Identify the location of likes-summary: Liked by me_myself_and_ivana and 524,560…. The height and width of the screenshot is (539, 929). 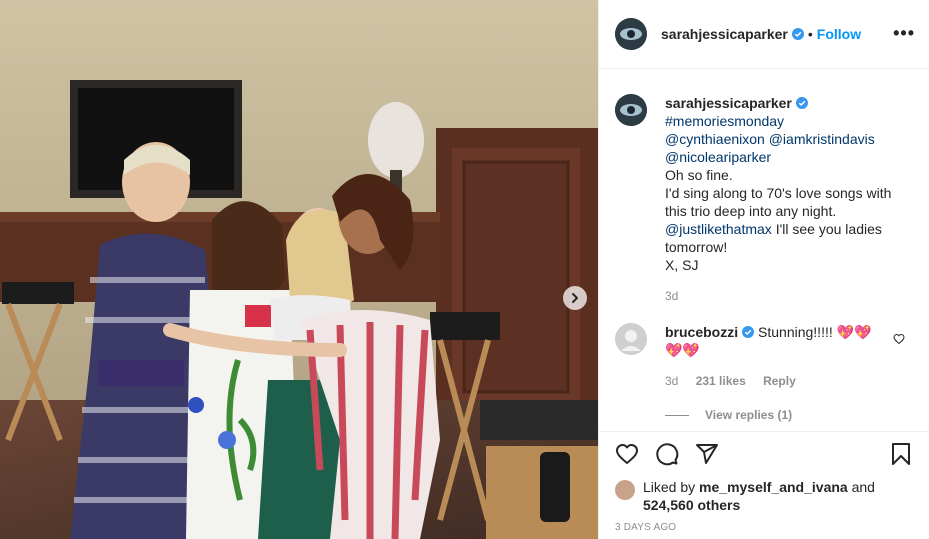
(764, 496).